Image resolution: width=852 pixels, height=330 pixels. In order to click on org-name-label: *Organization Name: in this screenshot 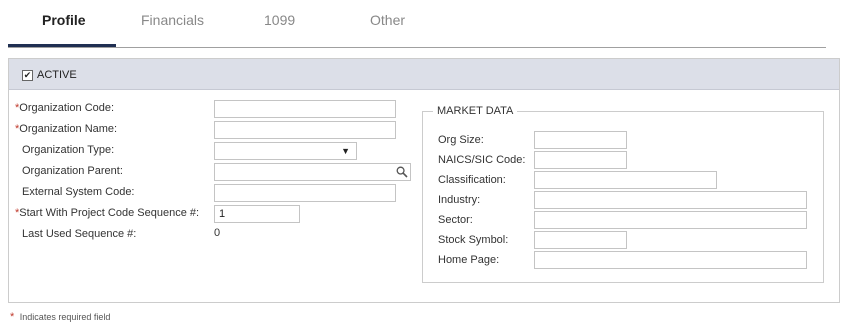, I will do `click(66, 129)`.